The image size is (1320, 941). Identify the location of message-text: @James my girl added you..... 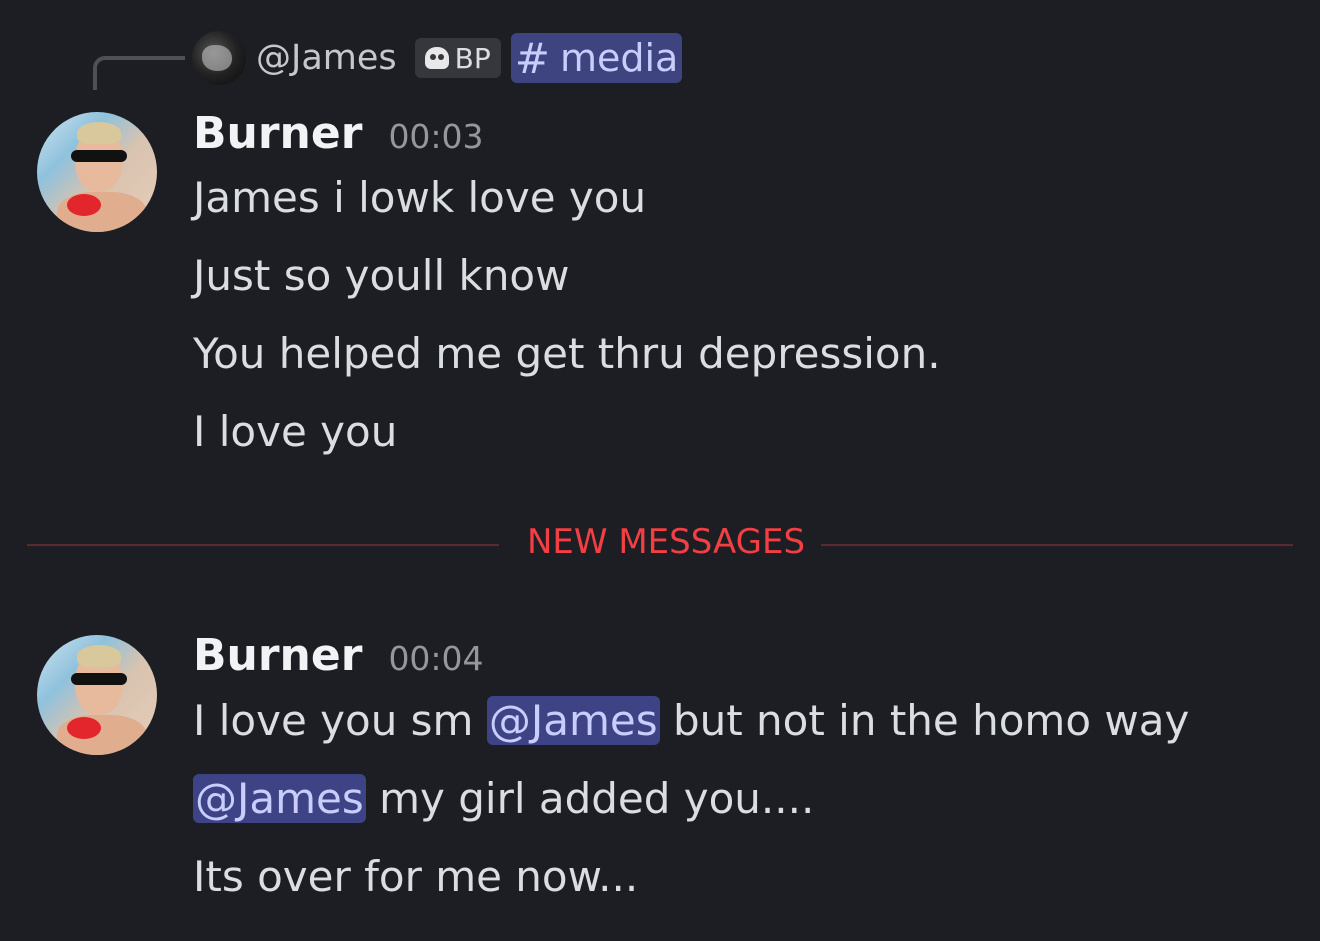
(503, 799).